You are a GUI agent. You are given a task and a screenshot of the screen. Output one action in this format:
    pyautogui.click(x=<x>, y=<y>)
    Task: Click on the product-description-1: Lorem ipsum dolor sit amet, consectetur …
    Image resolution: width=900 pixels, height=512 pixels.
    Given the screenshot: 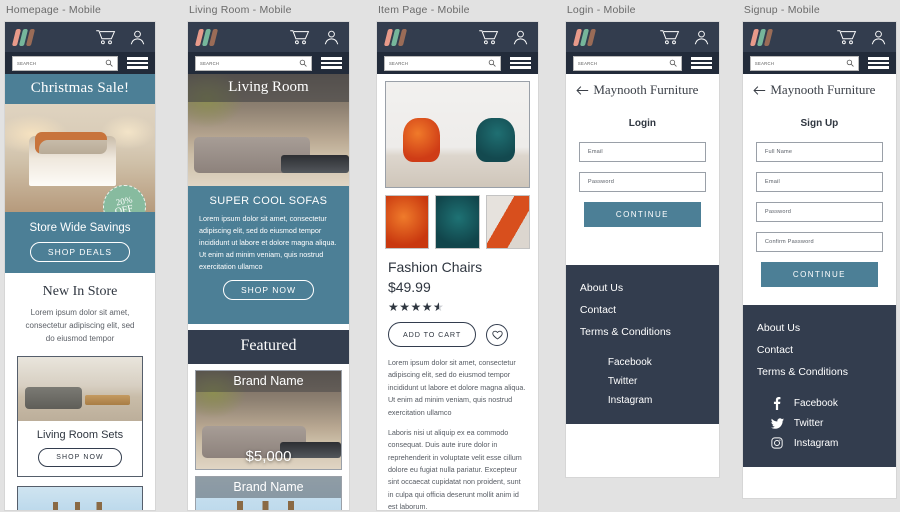 What is the action you would take?
    pyautogui.click(x=456, y=387)
    